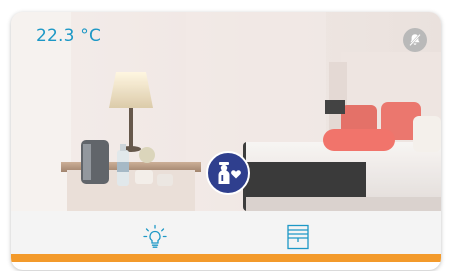 The image size is (459, 271). I want to click on window-blind-glyph, so click(298, 237).